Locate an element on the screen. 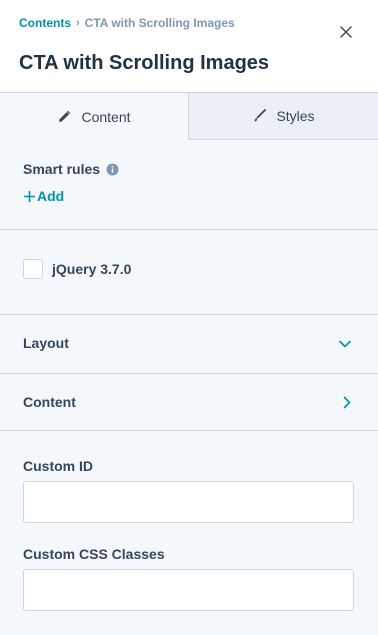  section-layout-label: Layout is located at coordinates (46, 343).